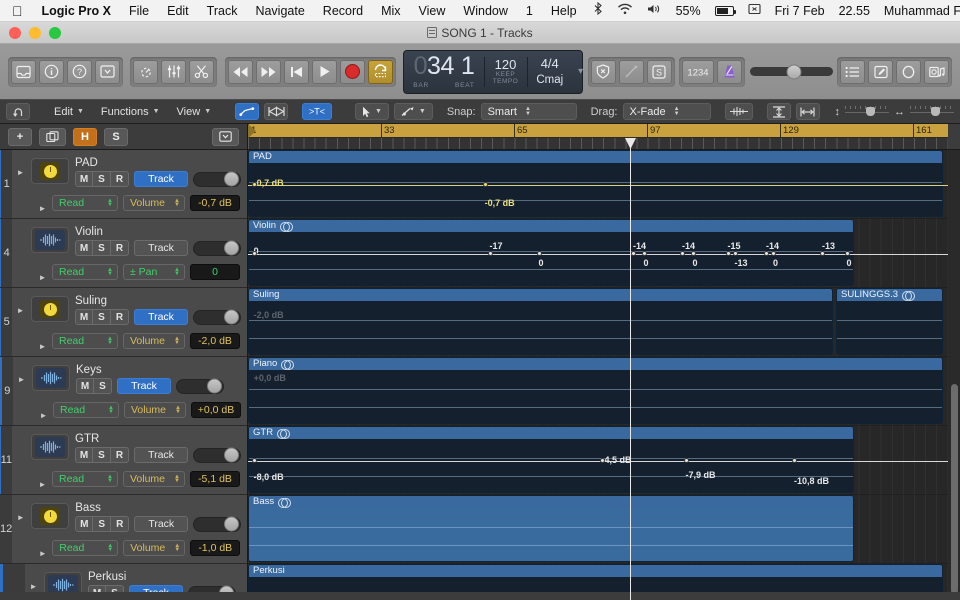 The width and height of the screenshot is (960, 600). I want to click on region-sulinggs.3: SULINGGS.3, so click(890, 321).